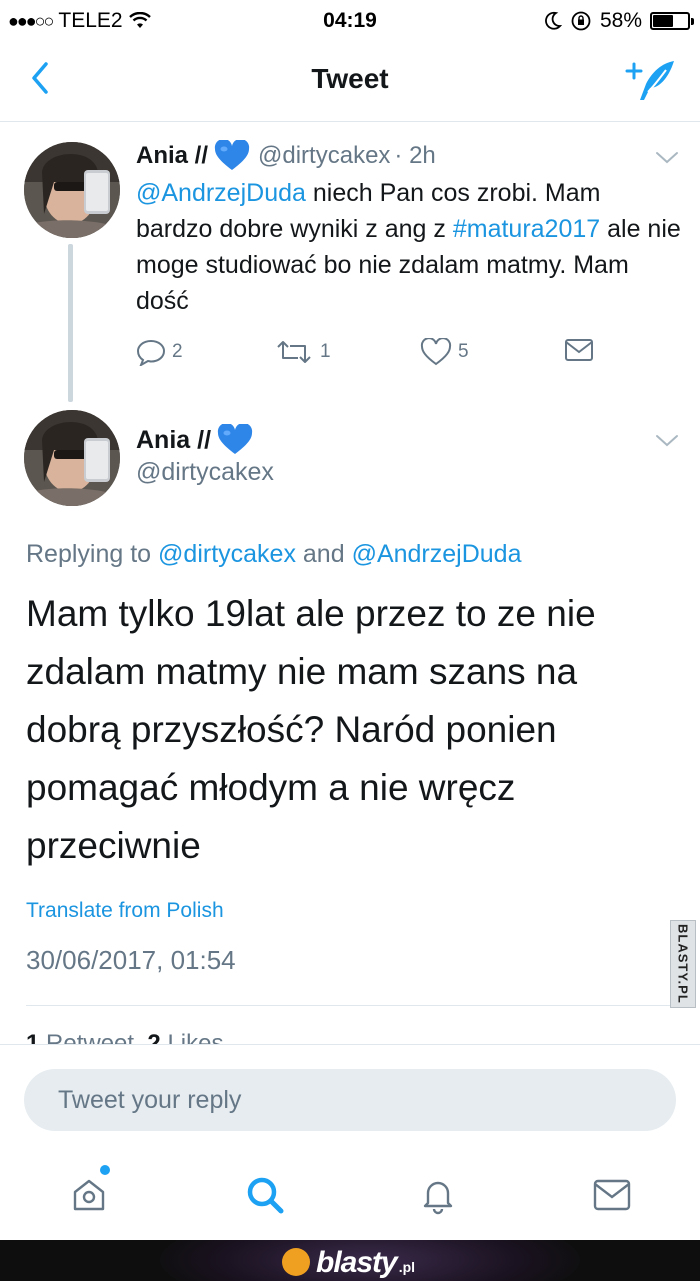 The image size is (700, 1281). What do you see at coordinates (407, 1267) in the screenshot?
I see `logo-tld: .pl` at bounding box center [407, 1267].